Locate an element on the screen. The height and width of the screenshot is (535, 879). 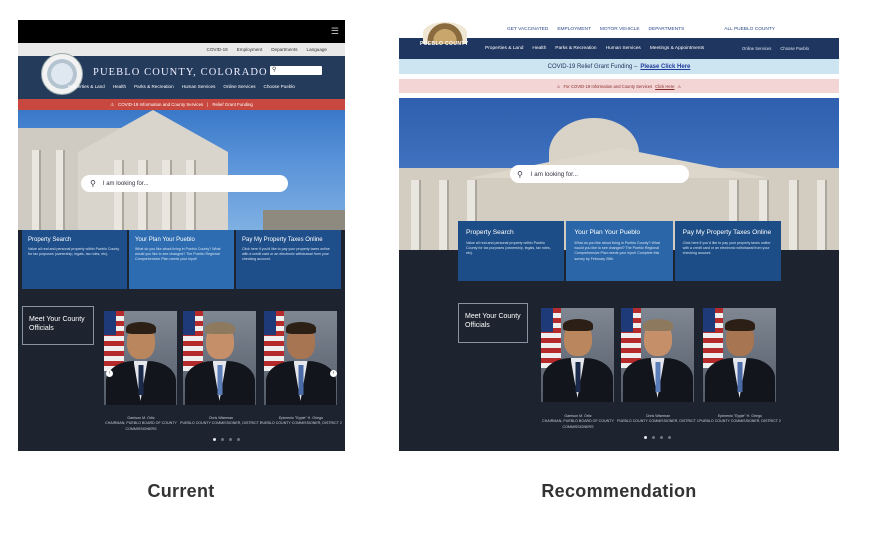
carousel-dots is located at coordinates (226, 439).